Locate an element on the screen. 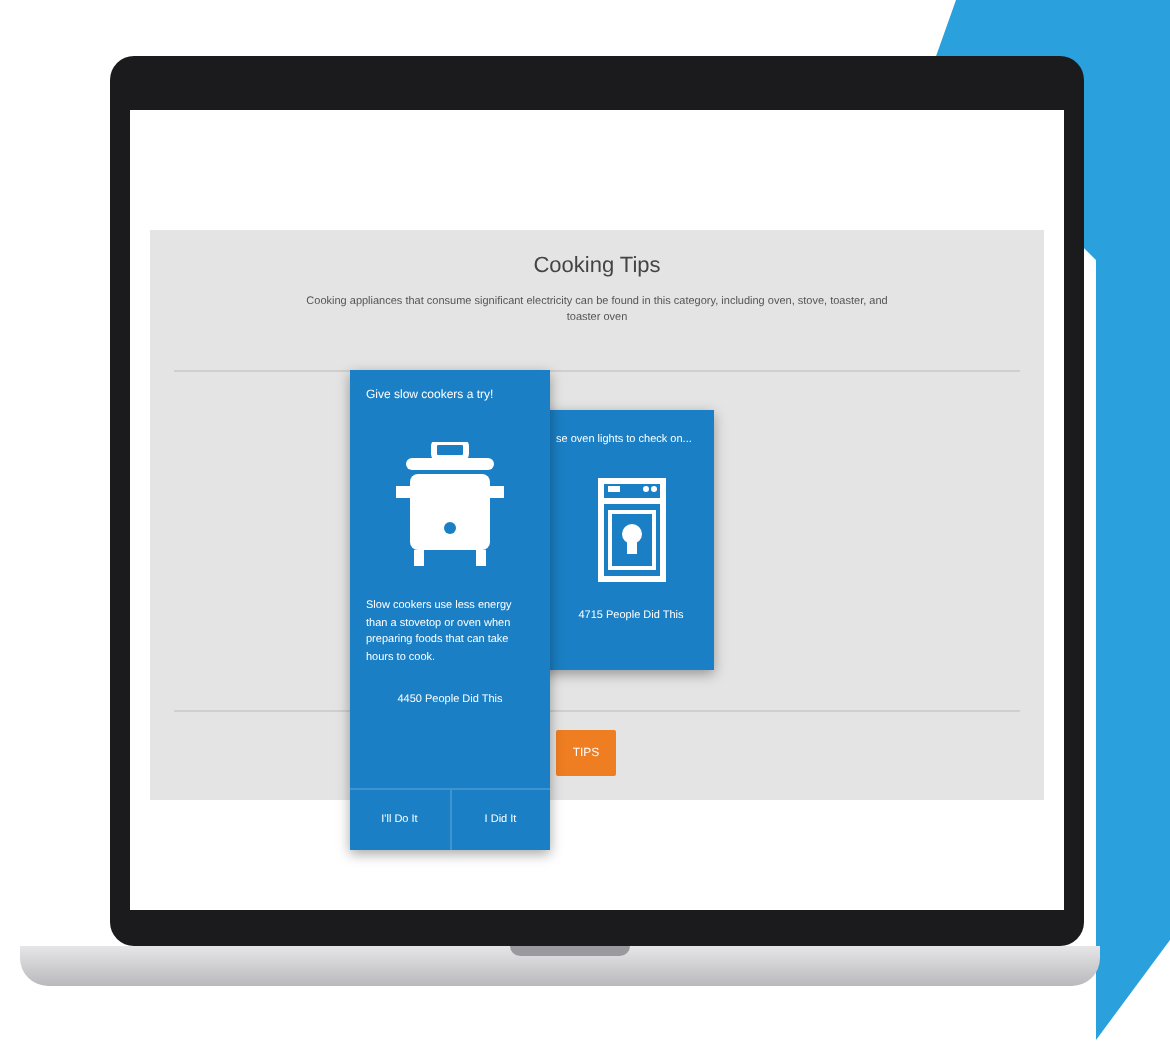 This screenshot has width=1170, height=1044. oven-lightbulb-icon is located at coordinates (631, 530).